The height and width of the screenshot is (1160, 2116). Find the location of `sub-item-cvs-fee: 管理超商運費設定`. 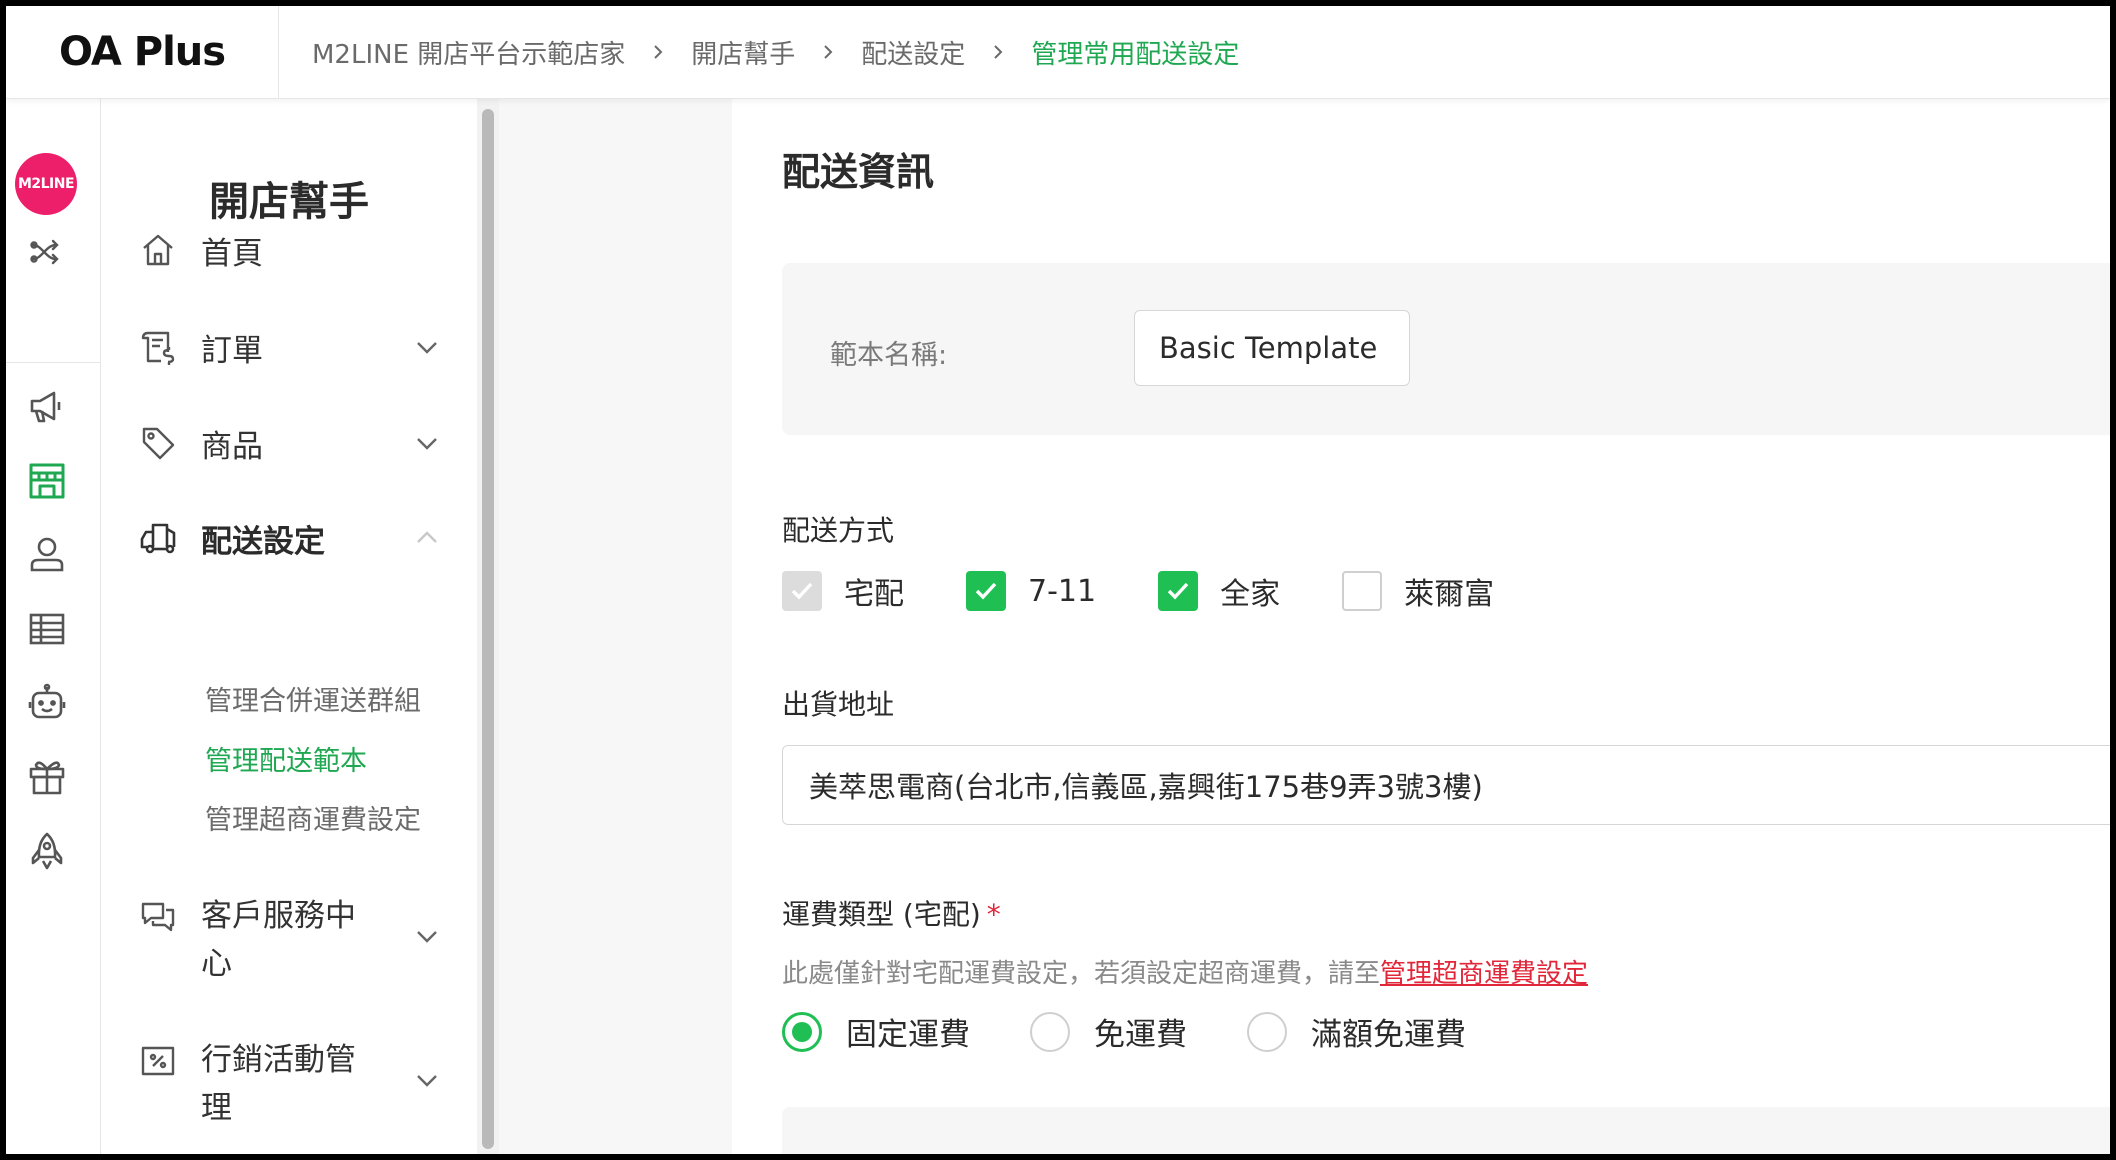

sub-item-cvs-fee: 管理超商運費設定 is located at coordinates (313, 817).